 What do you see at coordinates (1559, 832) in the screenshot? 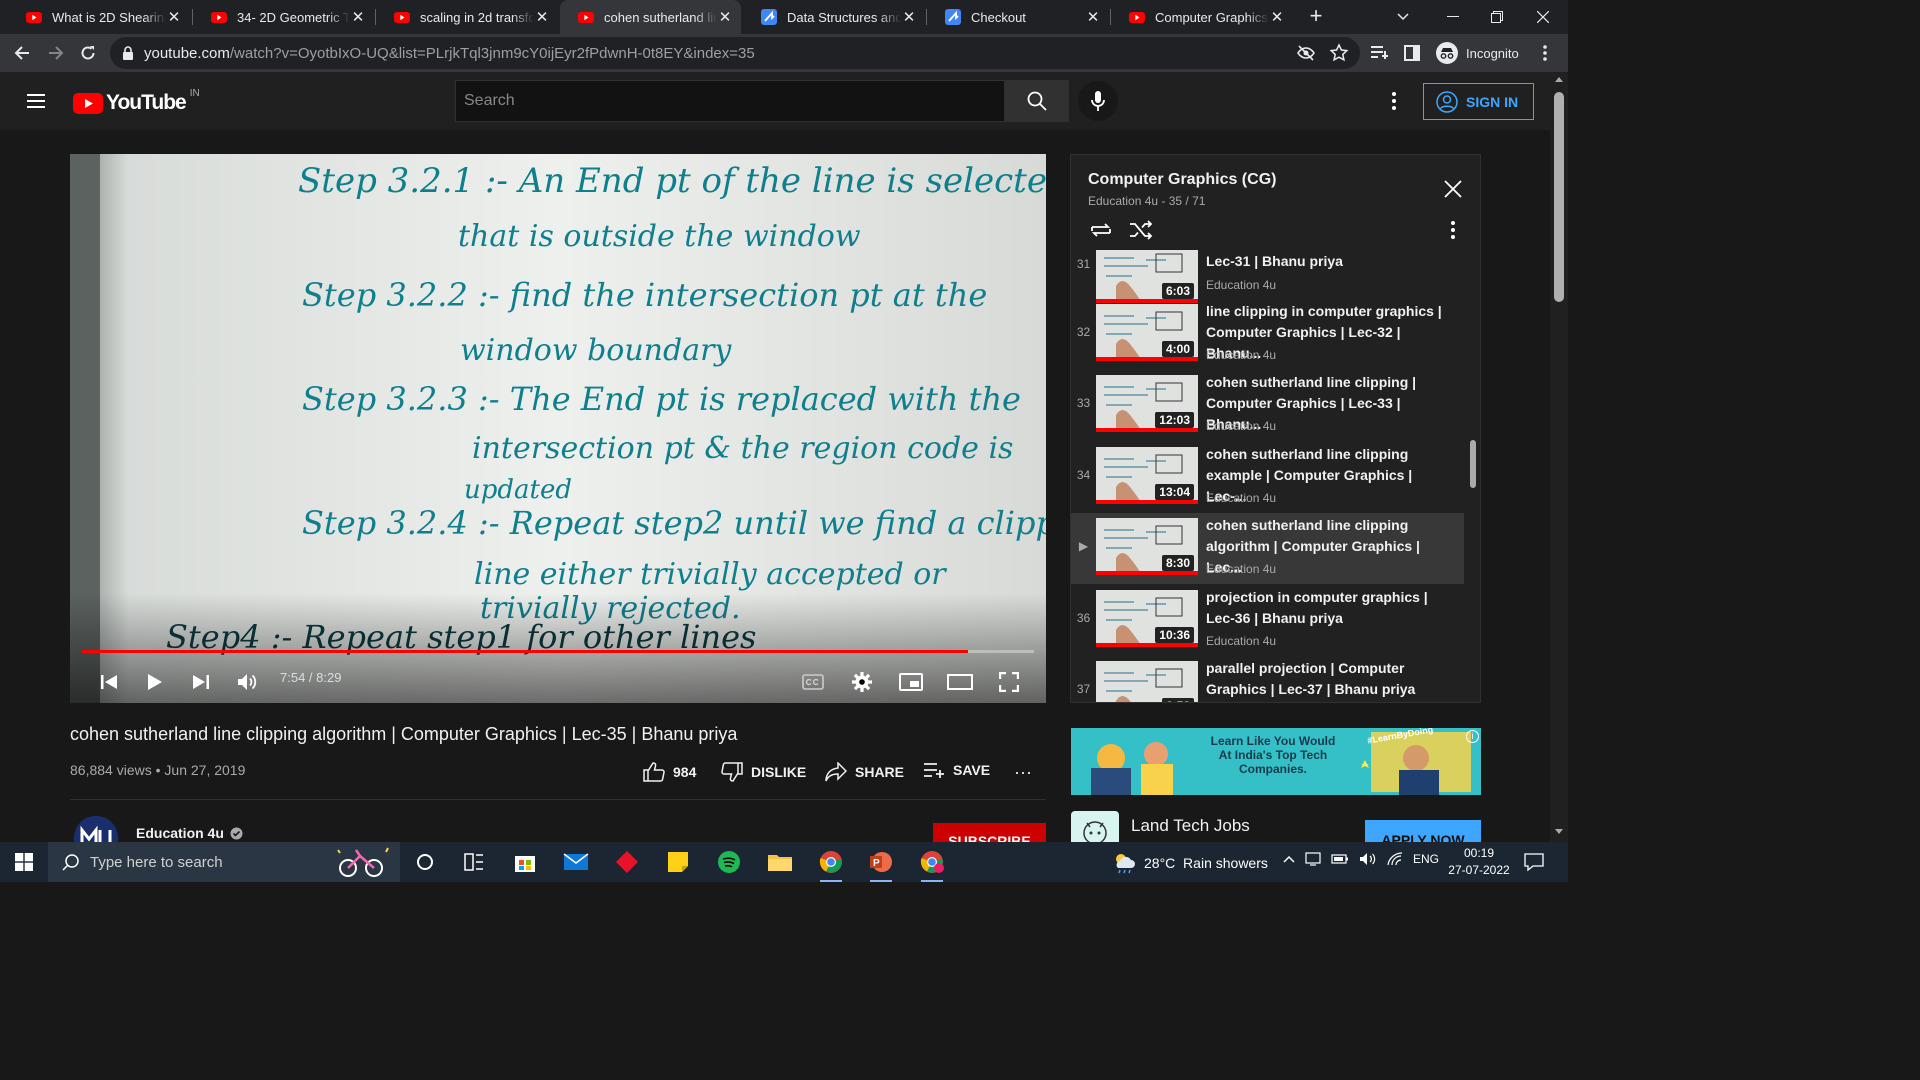
I see `scroll-down-icon` at bounding box center [1559, 832].